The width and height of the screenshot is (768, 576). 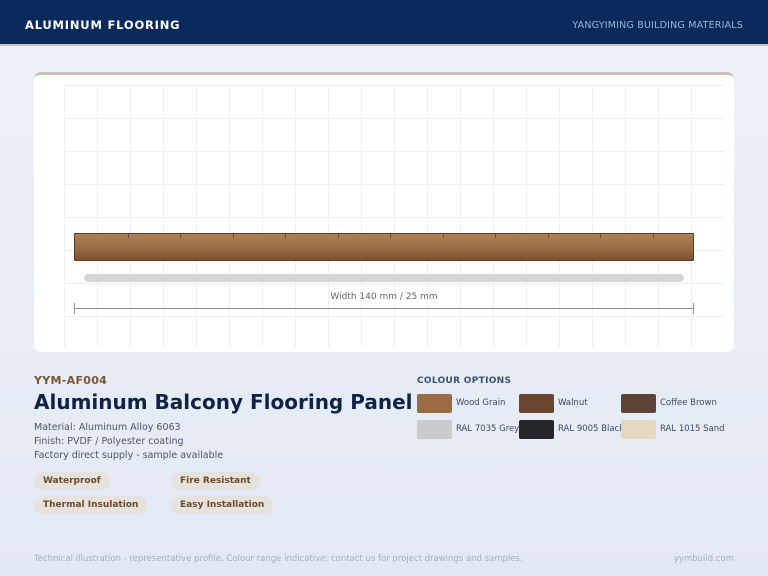 I want to click on swatch-ral-9005-black, so click(x=536, y=429).